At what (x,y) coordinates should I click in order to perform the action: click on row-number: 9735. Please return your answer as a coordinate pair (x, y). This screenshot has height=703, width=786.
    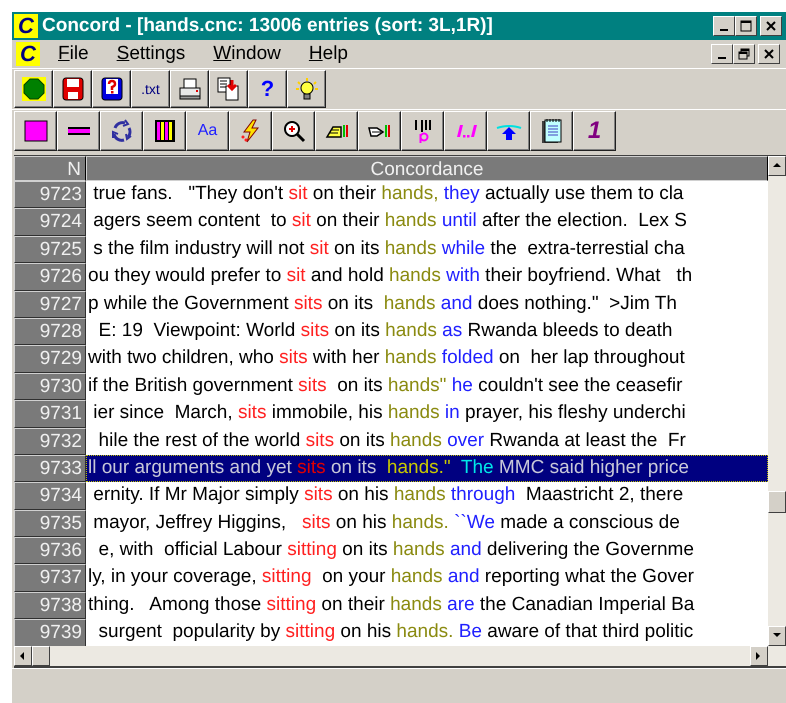
    Looking at the image, I should click on (50, 524).